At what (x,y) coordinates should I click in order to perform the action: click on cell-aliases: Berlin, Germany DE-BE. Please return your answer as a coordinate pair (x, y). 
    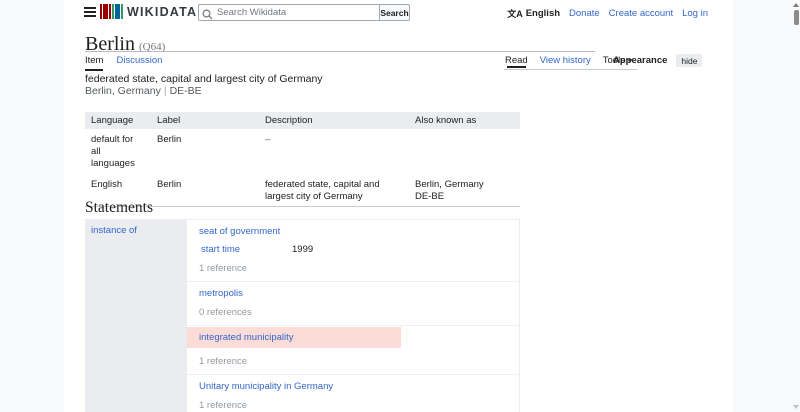
    Looking at the image, I should click on (449, 190).